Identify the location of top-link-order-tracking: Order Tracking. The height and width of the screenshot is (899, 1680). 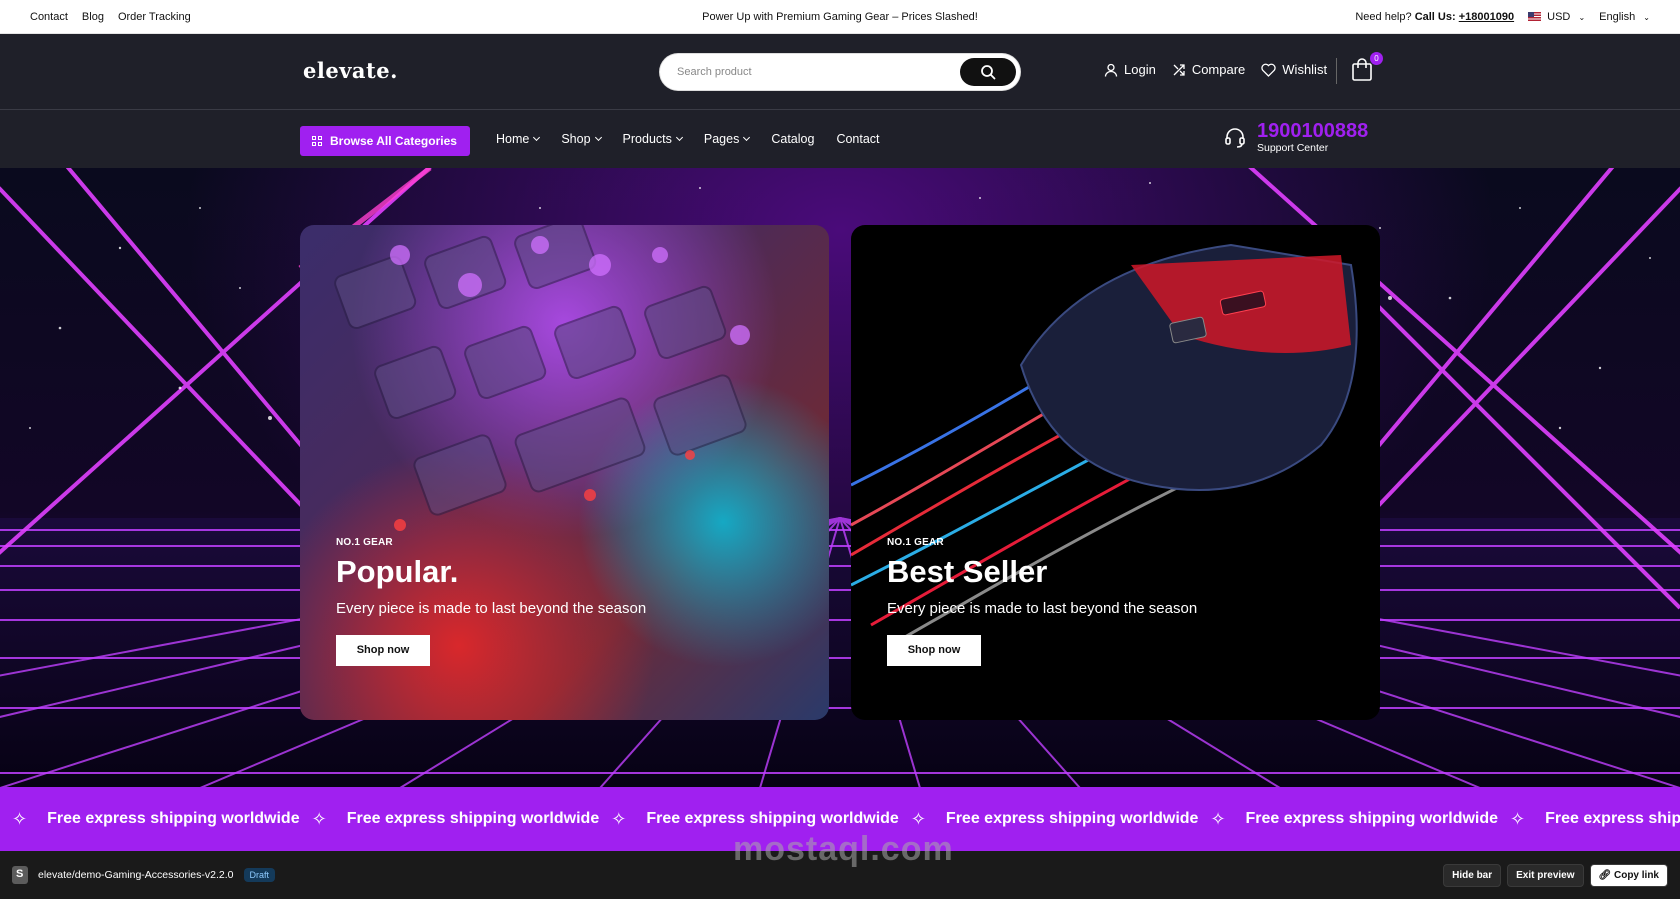
(154, 17).